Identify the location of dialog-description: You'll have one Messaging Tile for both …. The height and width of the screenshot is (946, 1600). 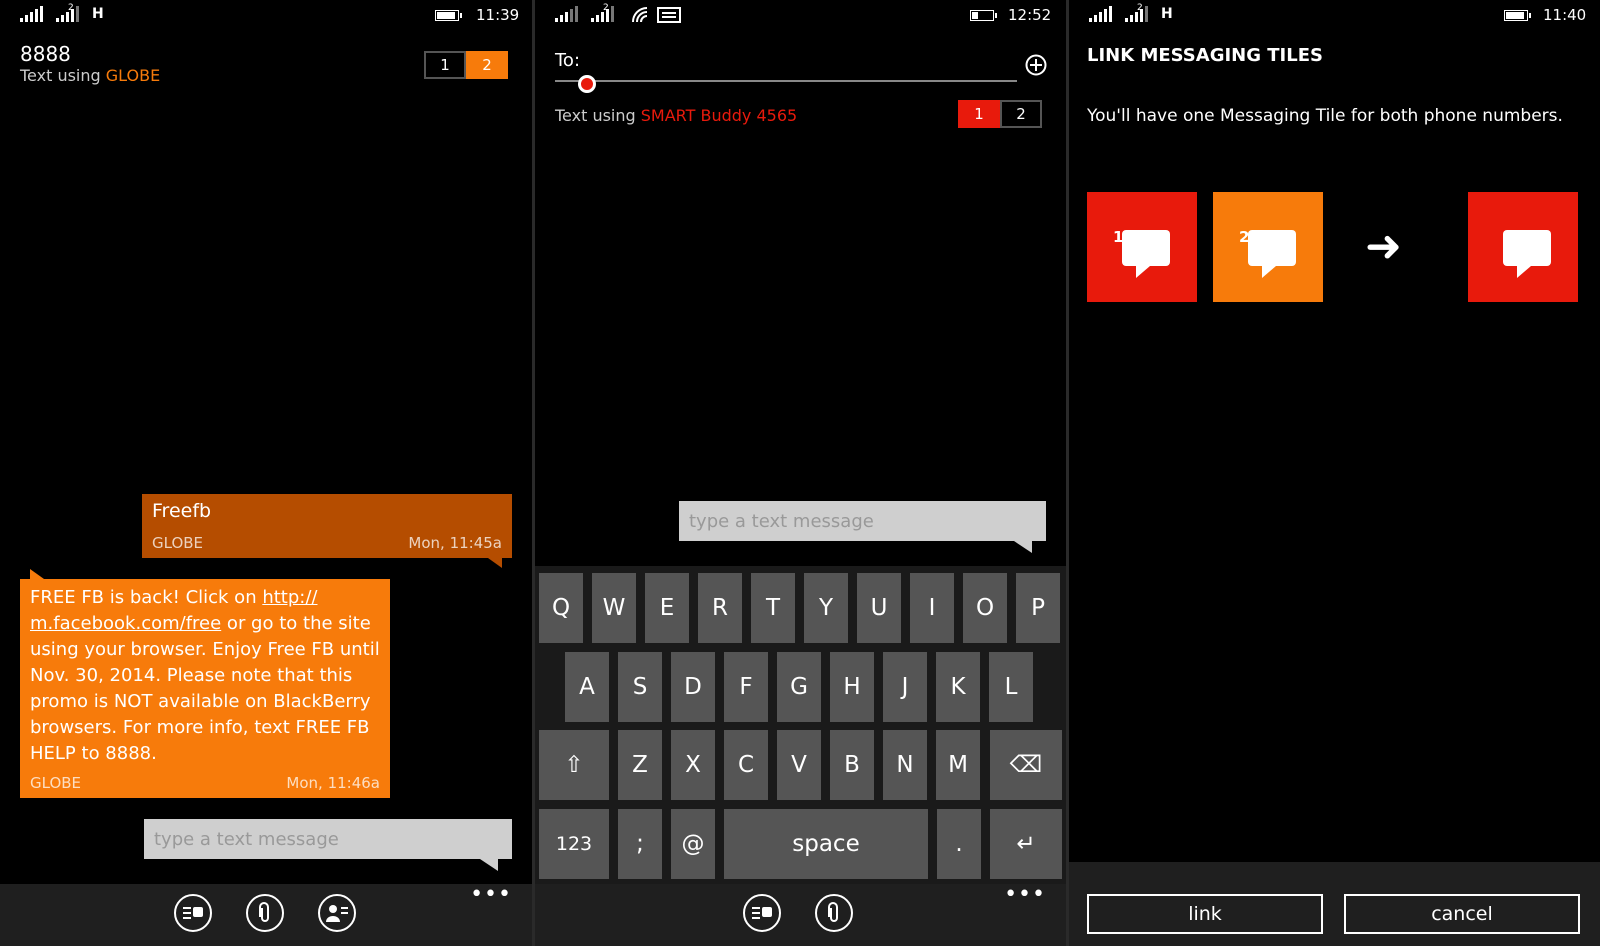
(1325, 116).